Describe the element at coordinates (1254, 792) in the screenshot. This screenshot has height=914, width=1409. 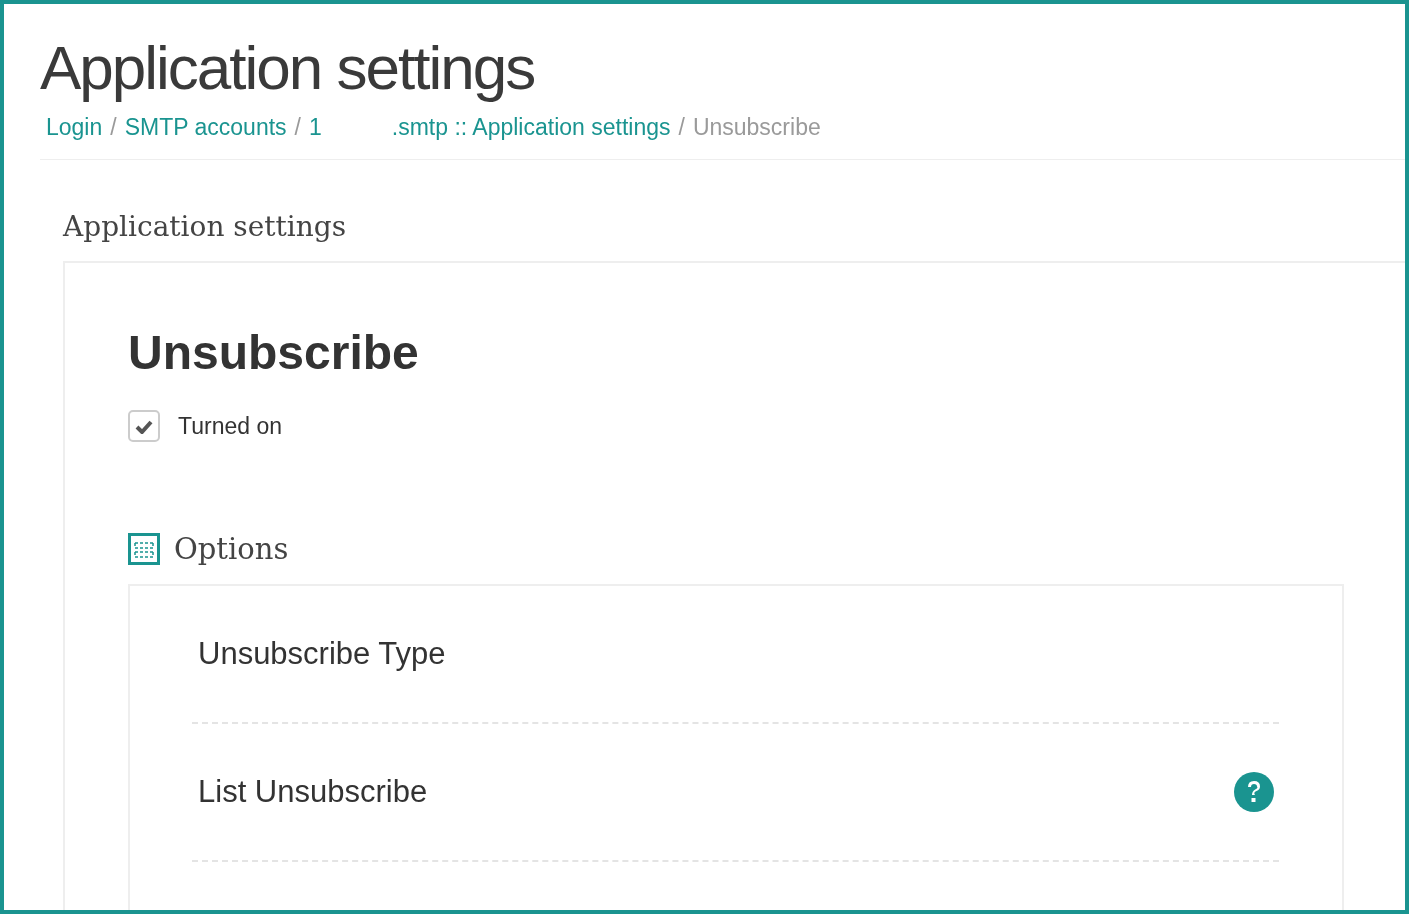
I see `help-icon` at that location.